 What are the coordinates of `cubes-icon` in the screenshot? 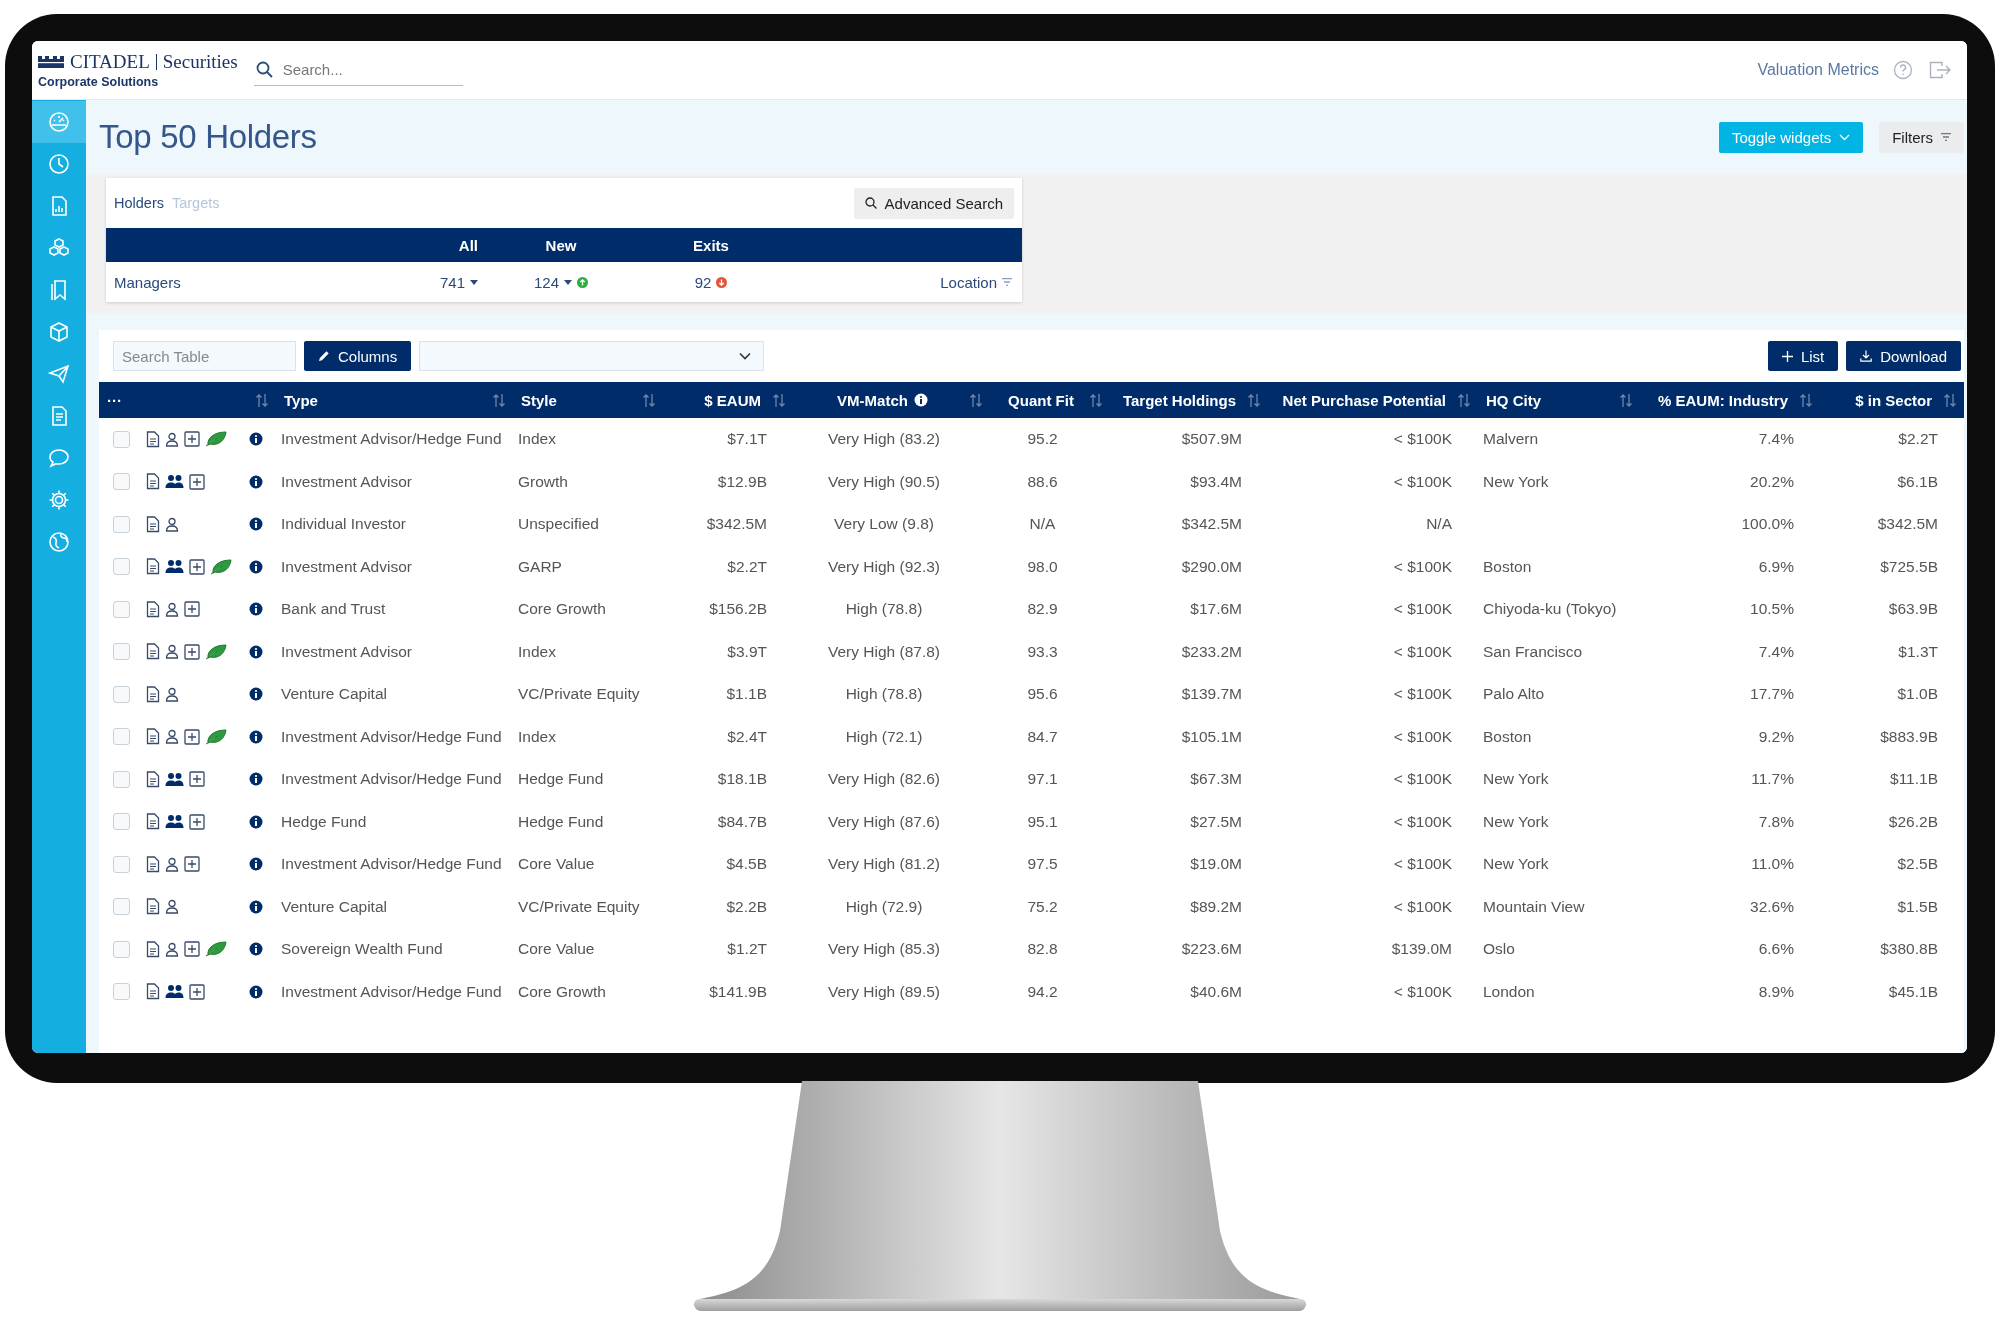 It's located at (59, 248).